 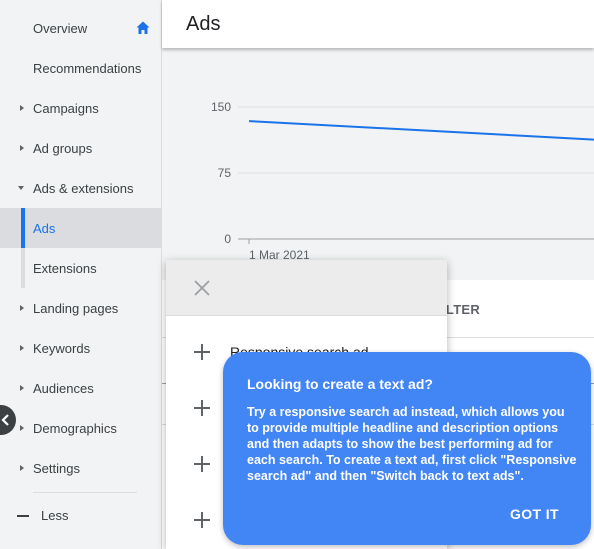 I want to click on caret-down-icon, so click(x=21, y=188).